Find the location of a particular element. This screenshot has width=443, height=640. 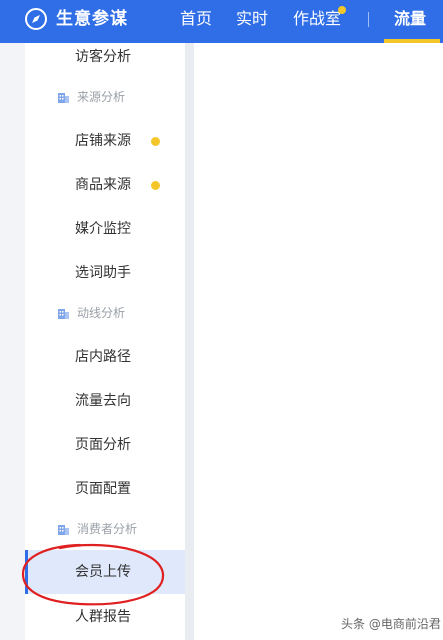

sidebar-item-media-monitor: 媒介监控 is located at coordinates (105, 229).